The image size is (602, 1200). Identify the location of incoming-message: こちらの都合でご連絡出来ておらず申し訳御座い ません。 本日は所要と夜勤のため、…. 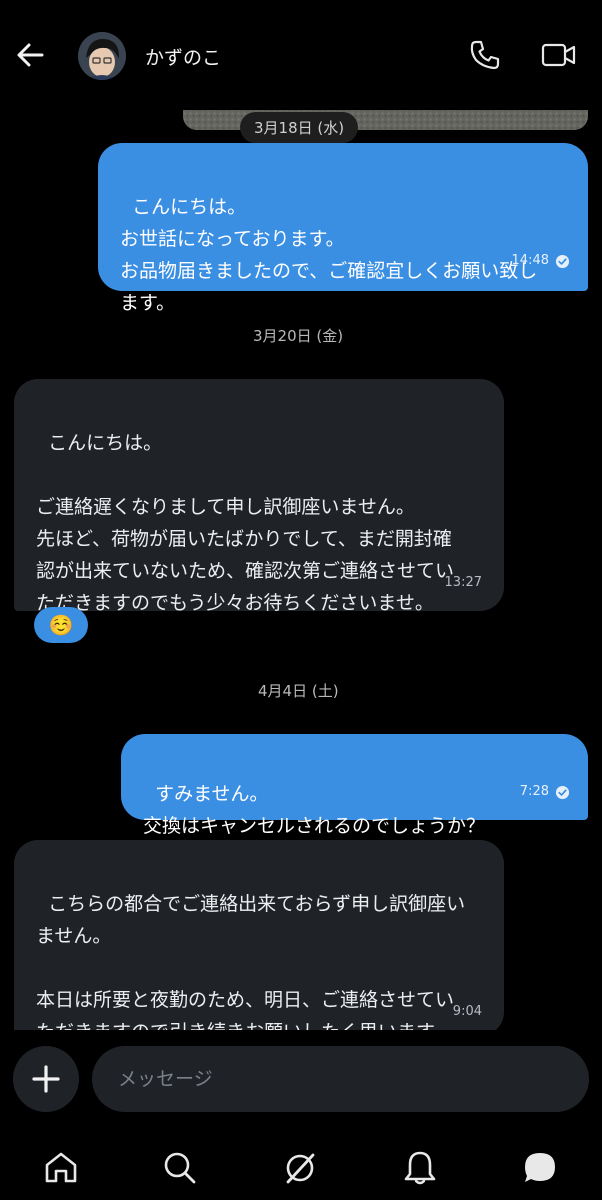
(259, 941).